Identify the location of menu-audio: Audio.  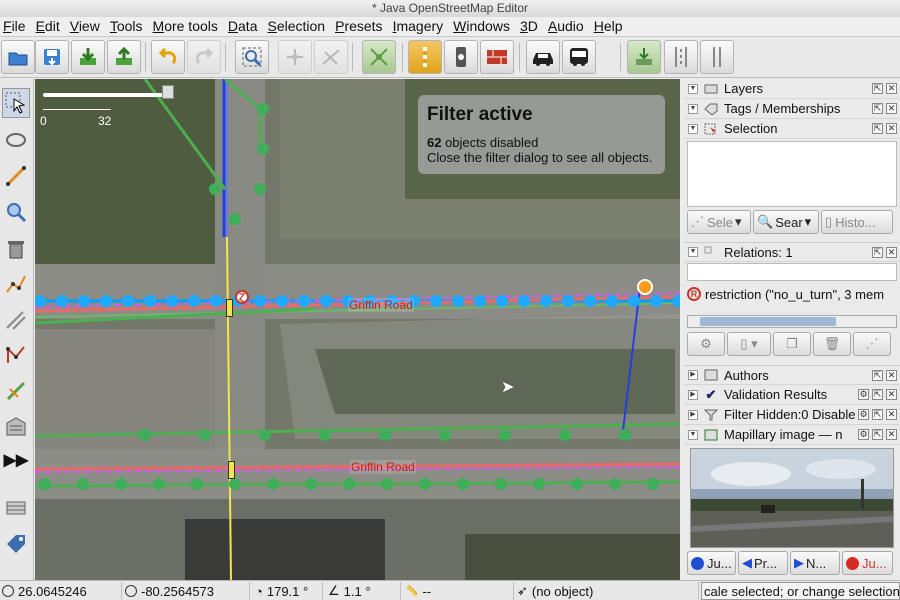
(569, 26).